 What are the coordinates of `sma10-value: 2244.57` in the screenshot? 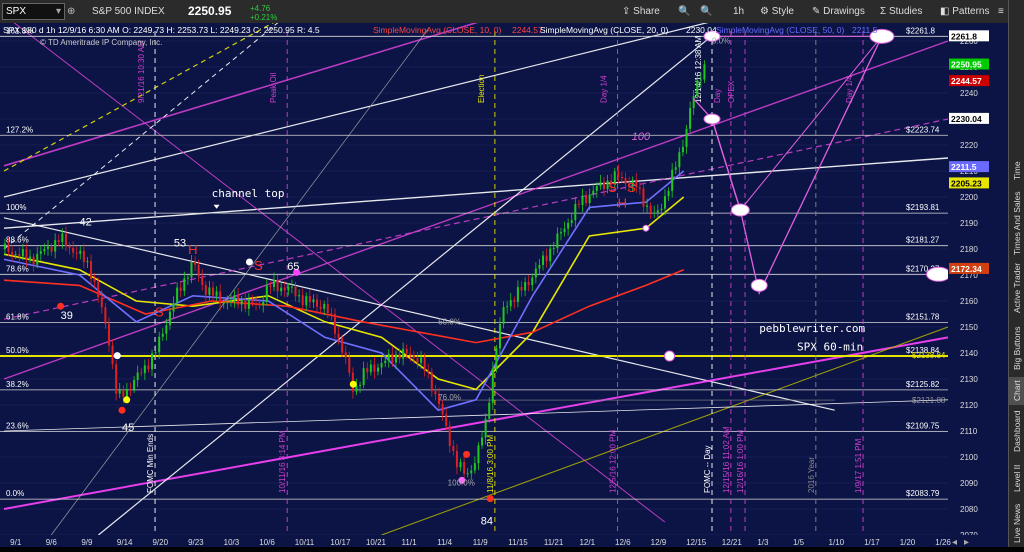 It's located at (527, 30).